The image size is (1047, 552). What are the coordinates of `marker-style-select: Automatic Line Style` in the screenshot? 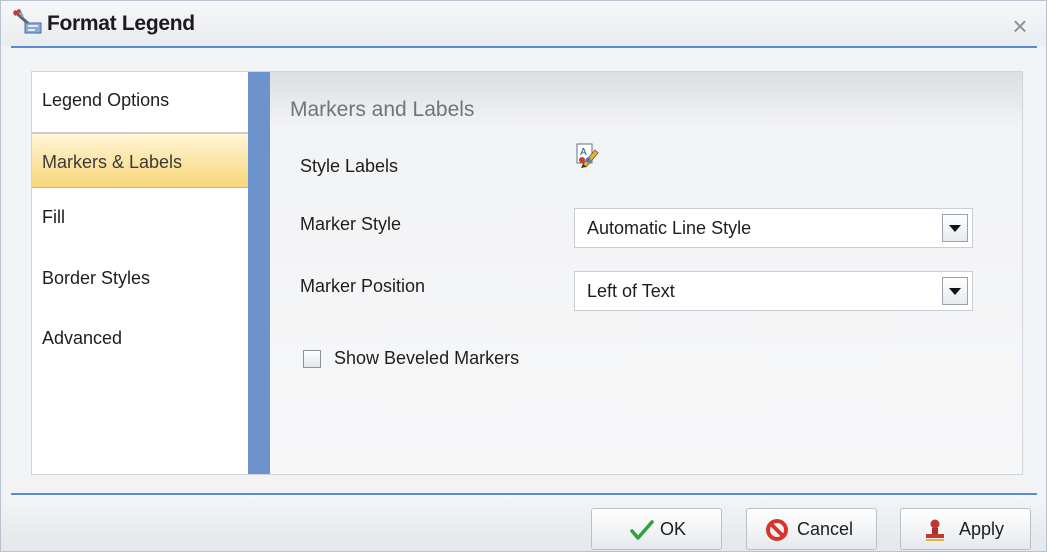 It's located at (773, 228).